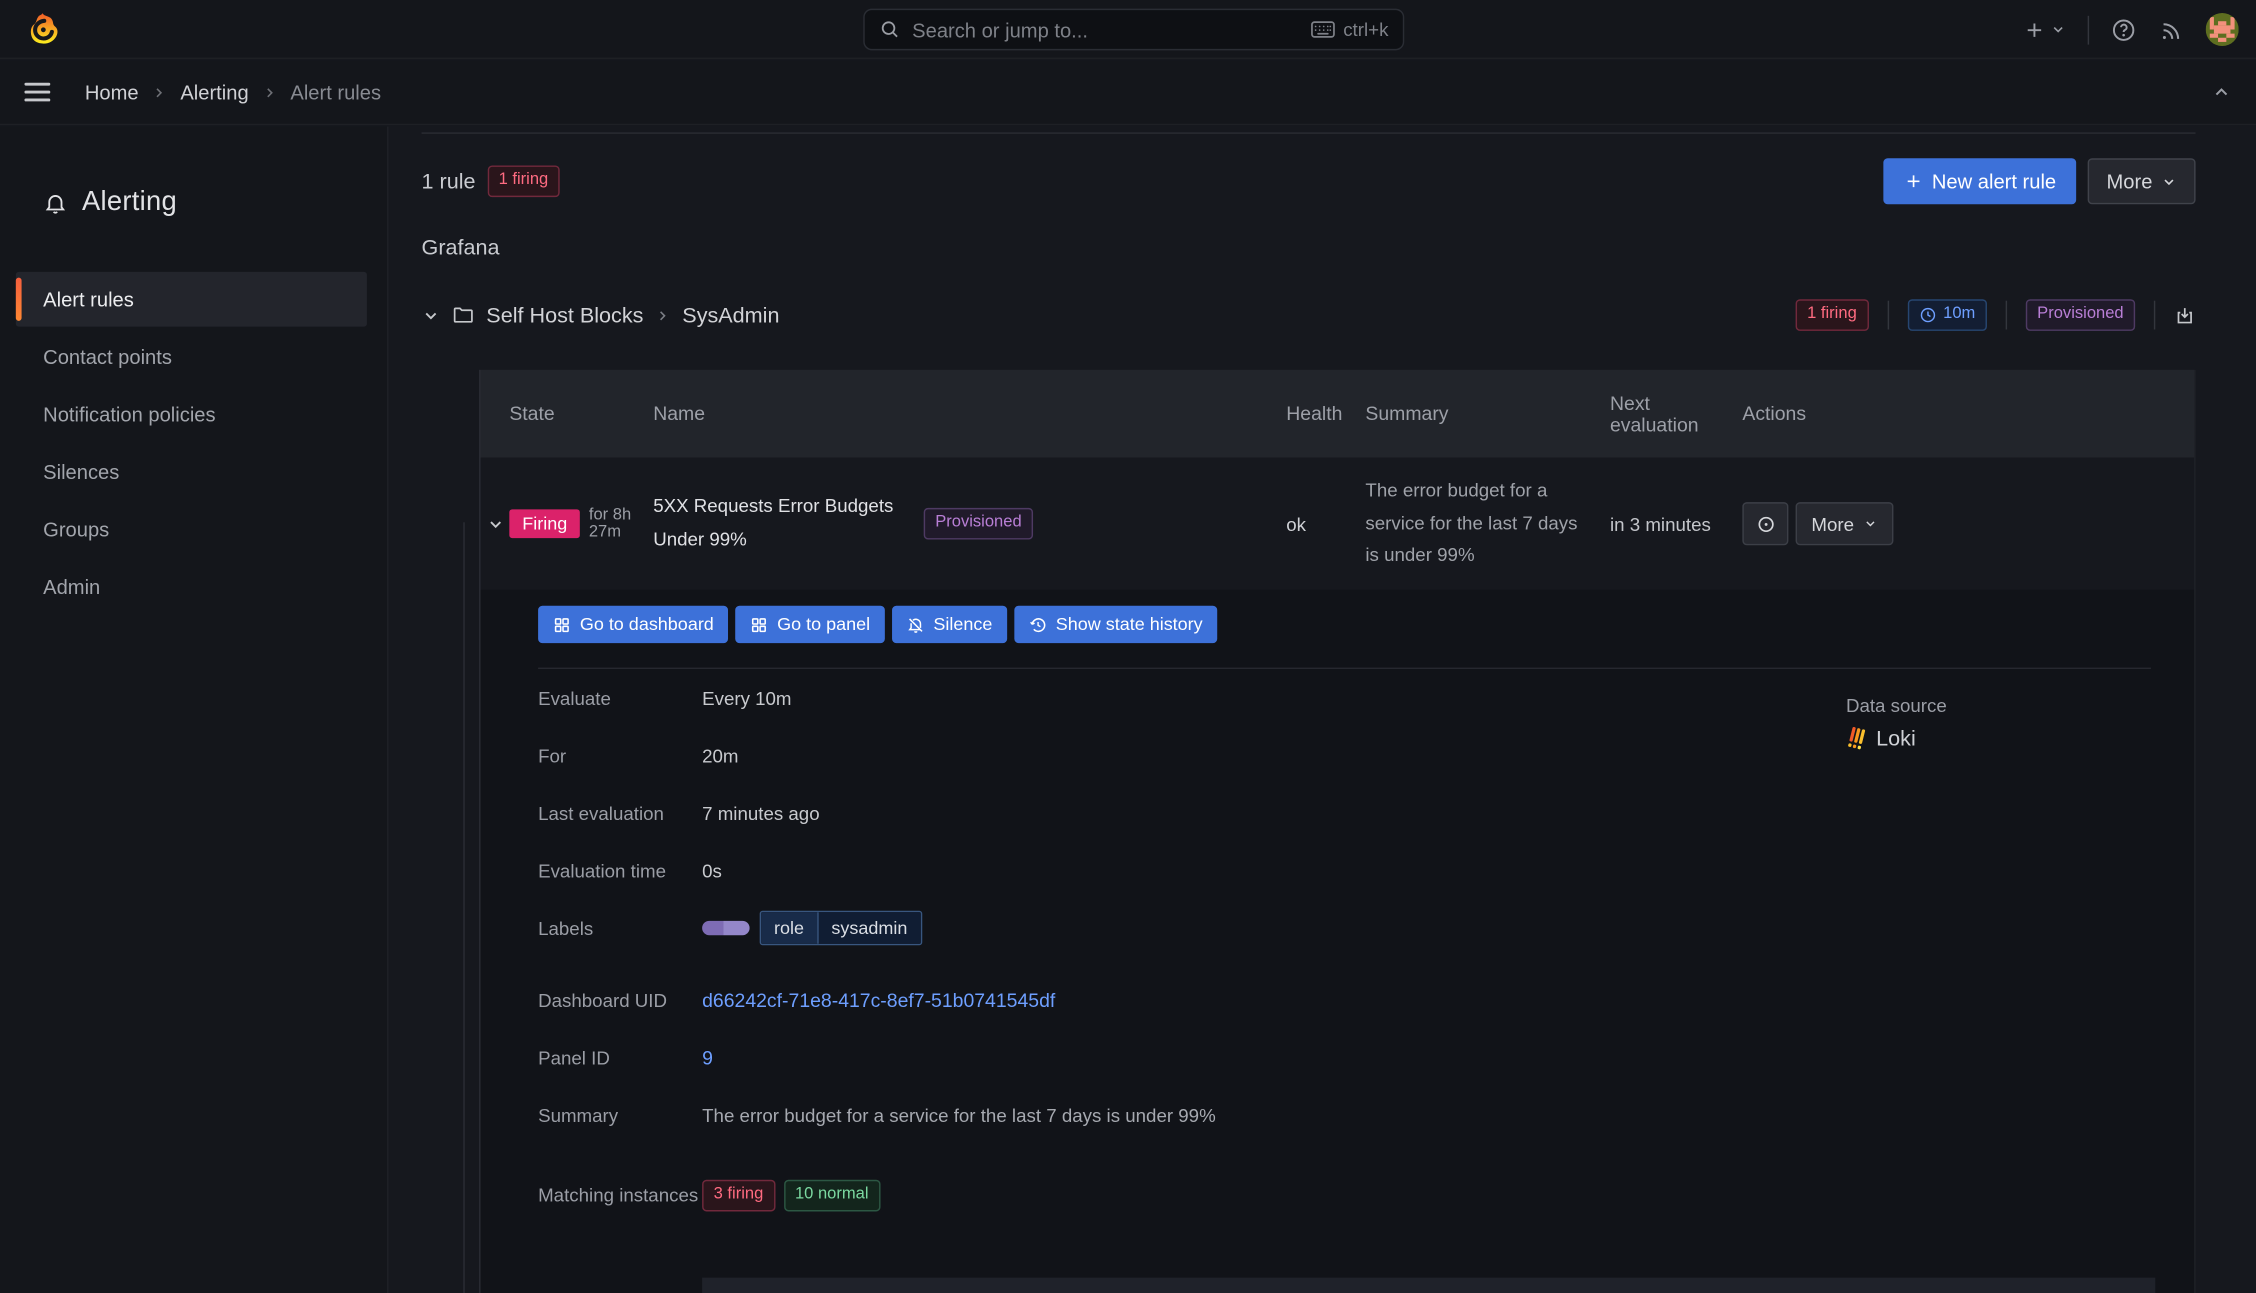 The width and height of the screenshot is (2256, 1293). What do you see at coordinates (448, 181) in the screenshot?
I see `rule-count: 1 rule` at bounding box center [448, 181].